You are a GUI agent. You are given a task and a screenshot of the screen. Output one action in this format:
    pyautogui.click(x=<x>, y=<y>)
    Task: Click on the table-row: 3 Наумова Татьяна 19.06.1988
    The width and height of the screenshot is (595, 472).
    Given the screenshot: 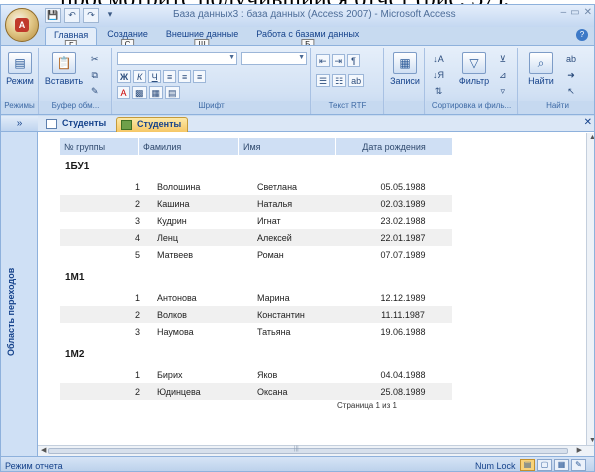 What is the action you would take?
    pyautogui.click(x=280, y=332)
    